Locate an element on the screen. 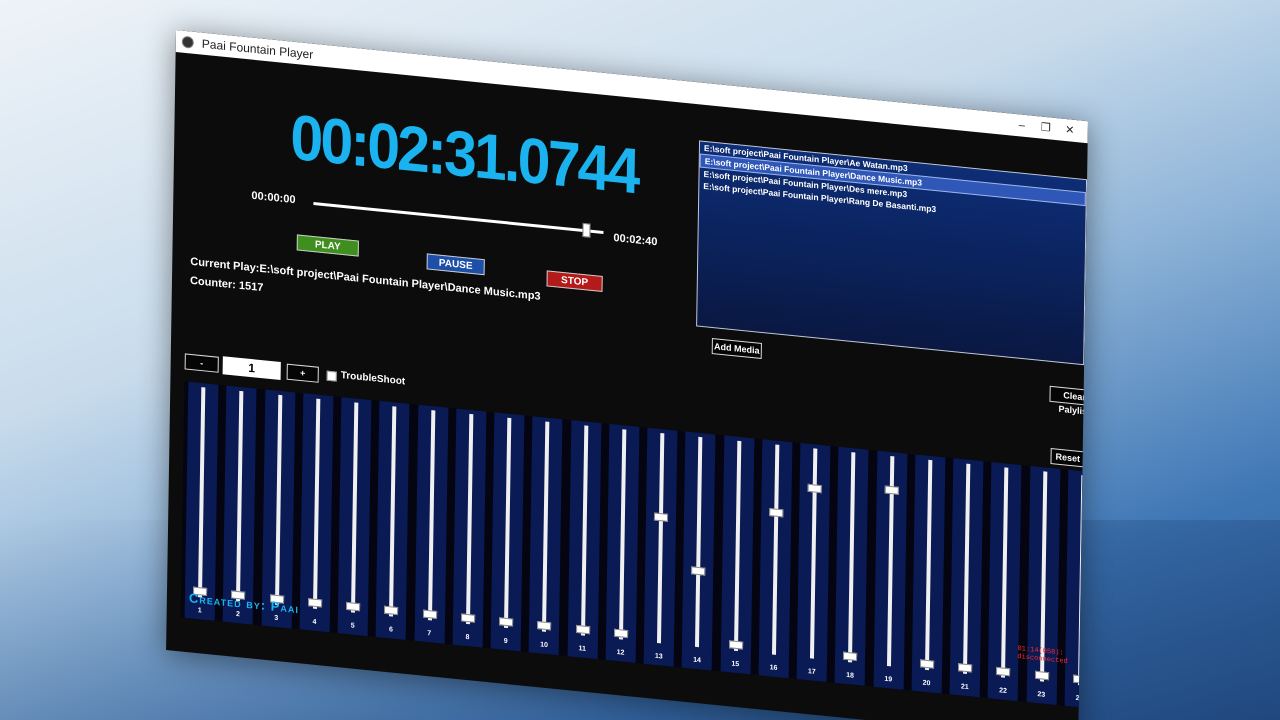  seek-slider is located at coordinates (458, 220).